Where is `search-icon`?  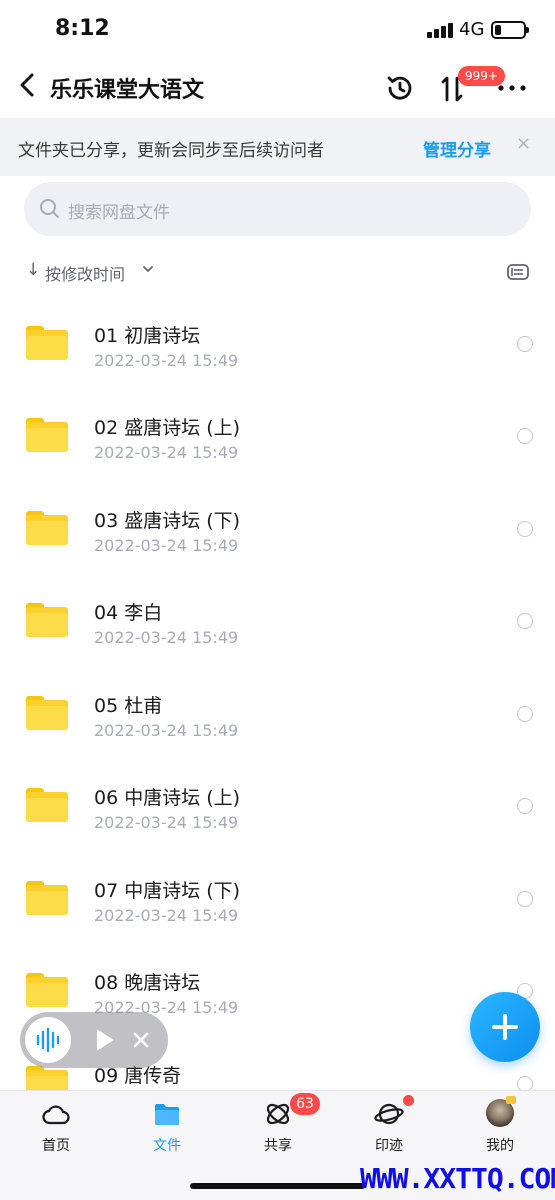 search-icon is located at coordinates (49, 208).